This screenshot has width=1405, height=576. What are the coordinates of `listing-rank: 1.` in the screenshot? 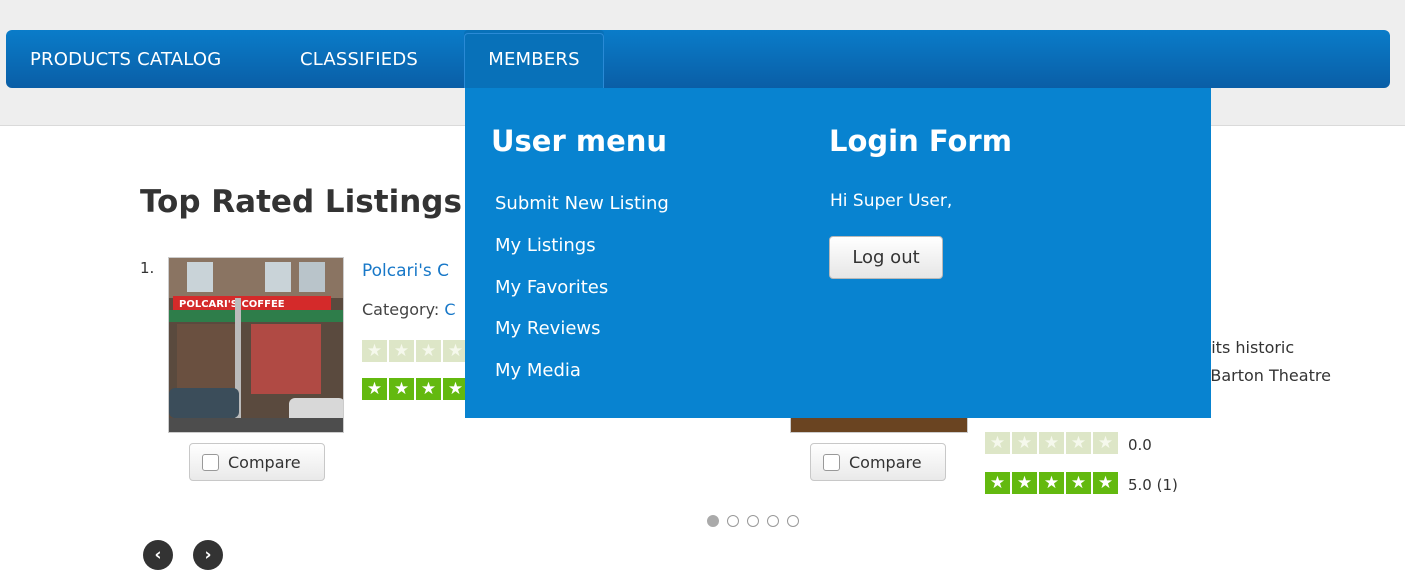 It's located at (147, 268).